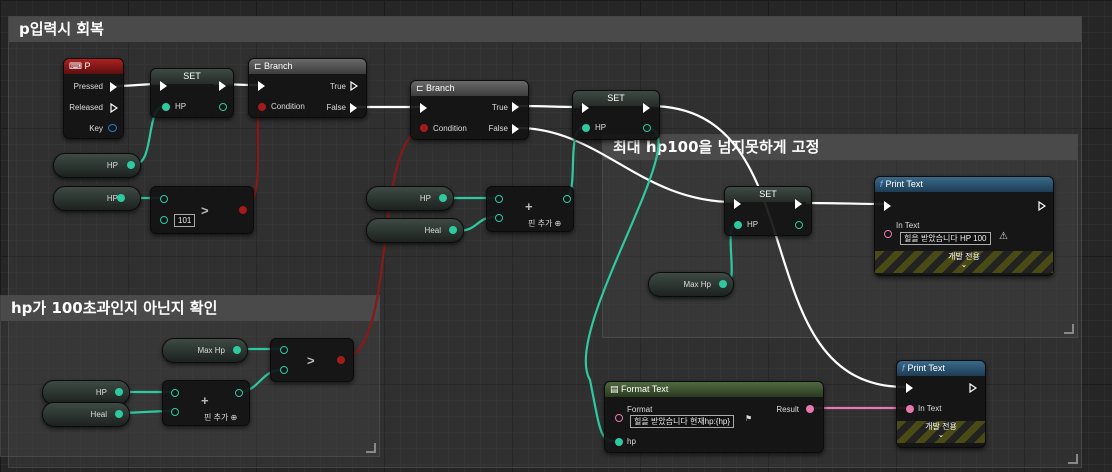 The width and height of the screenshot is (1112, 472). Describe the element at coordinates (93, 98) in the screenshot. I see `key-p-event-node: ⌨ P Pressed Released Key` at that location.